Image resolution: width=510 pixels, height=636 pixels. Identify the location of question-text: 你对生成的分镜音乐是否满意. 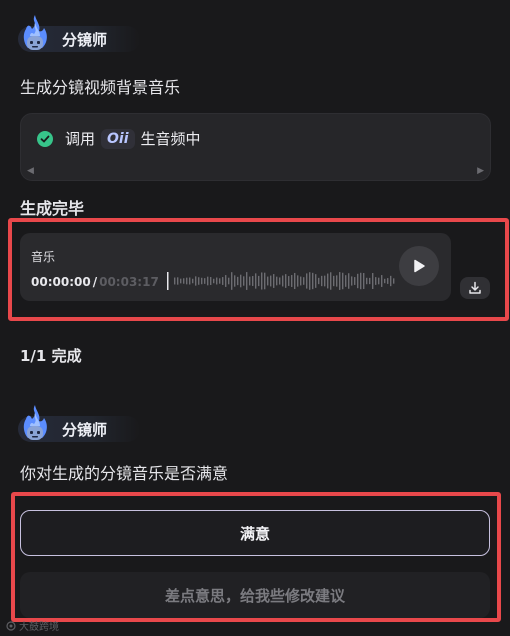
(124, 473).